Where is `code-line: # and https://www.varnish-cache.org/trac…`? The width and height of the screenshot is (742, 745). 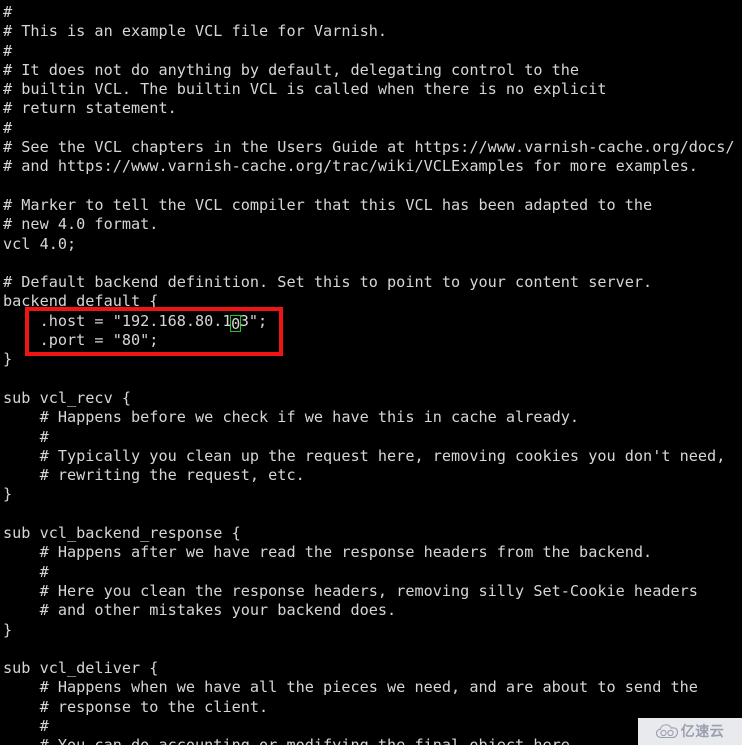
code-line: # and https://www.varnish-cache.org/trac… is located at coordinates (350, 166).